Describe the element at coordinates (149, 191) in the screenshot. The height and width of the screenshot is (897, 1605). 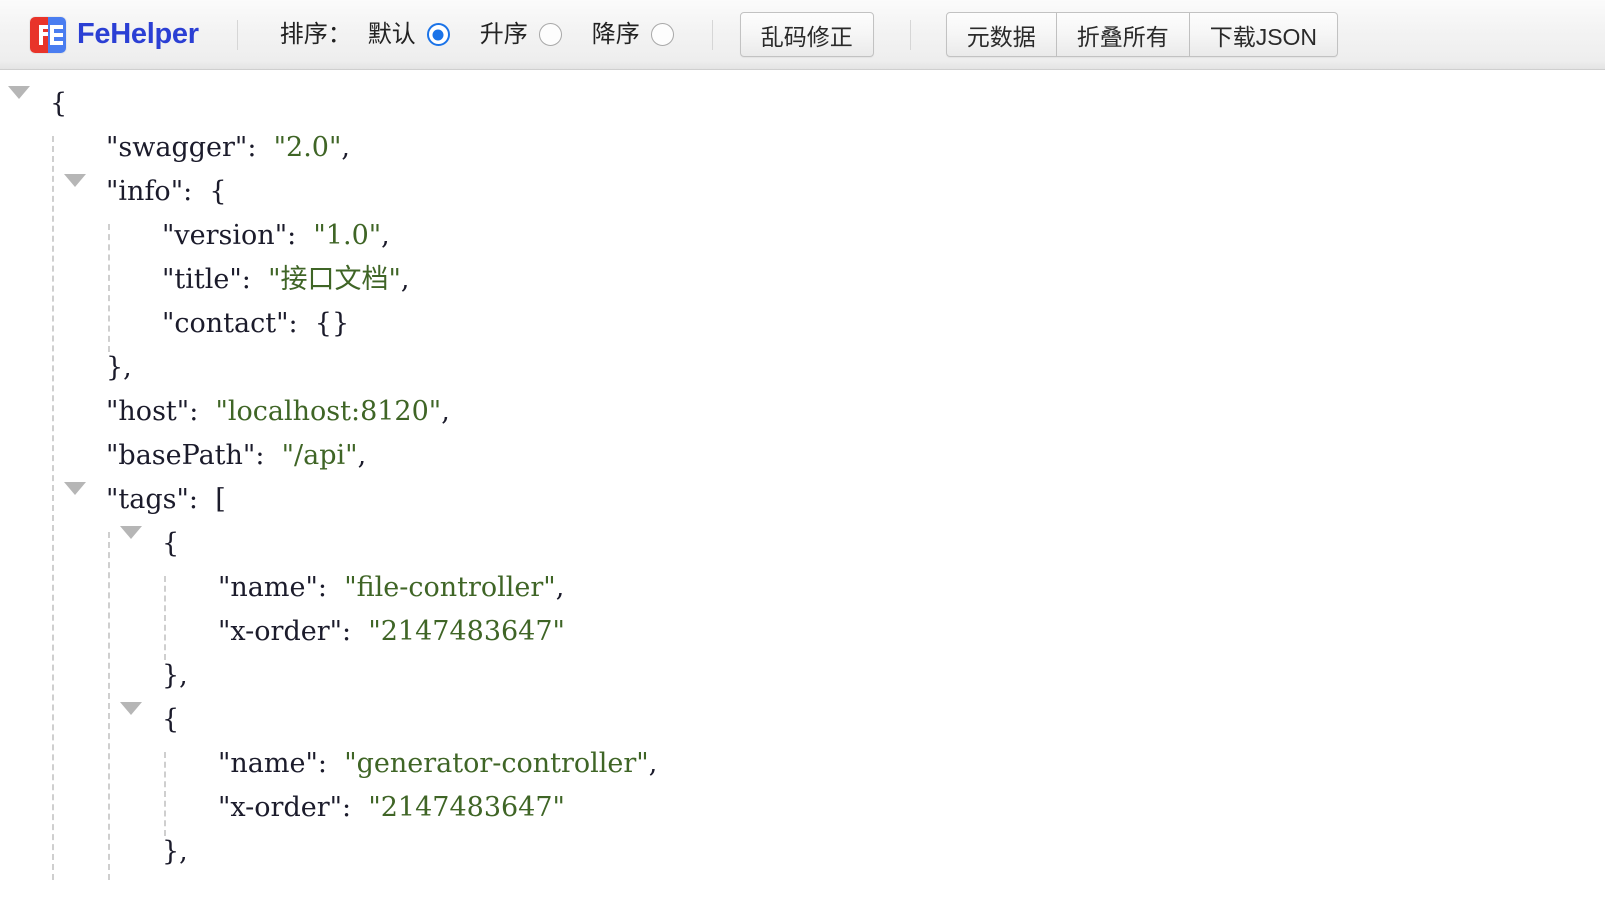
I see `json-key: "info":` at that location.